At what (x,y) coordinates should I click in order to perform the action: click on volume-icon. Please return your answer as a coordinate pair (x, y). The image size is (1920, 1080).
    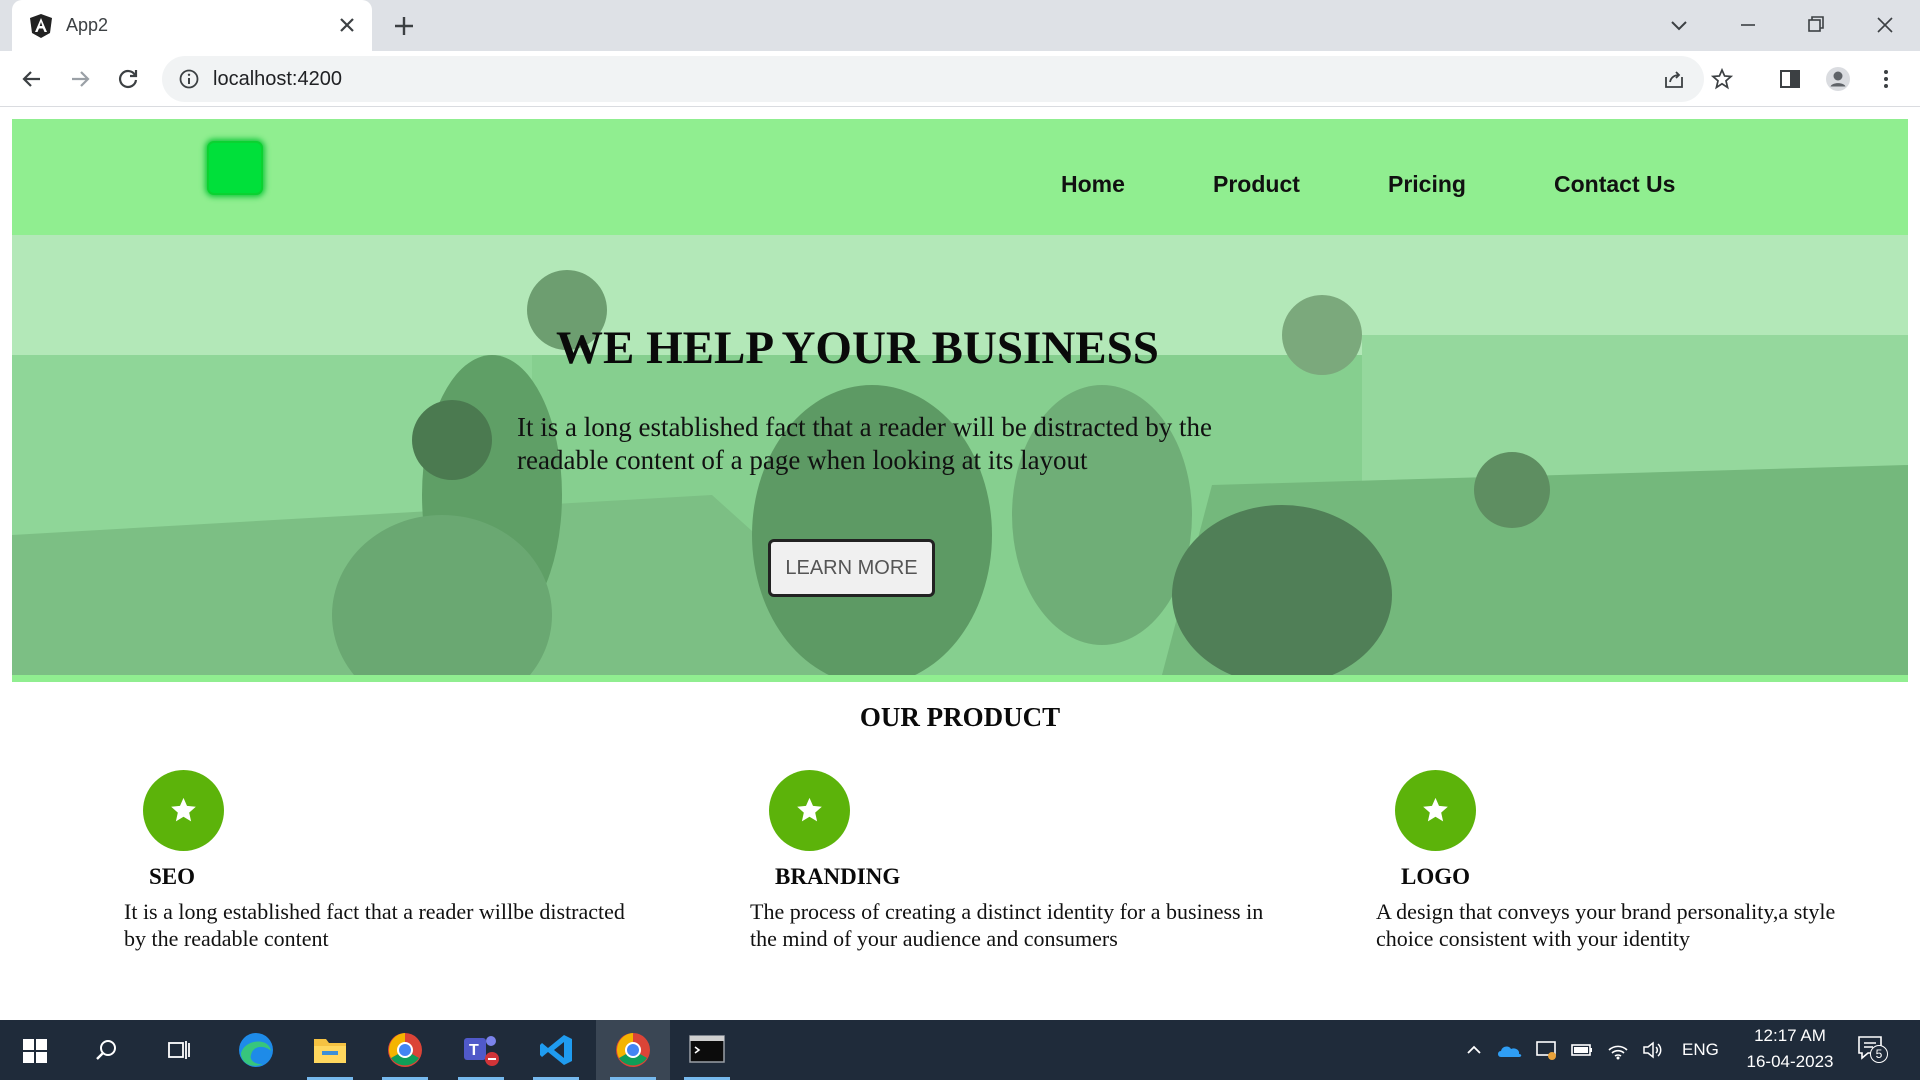
    Looking at the image, I should click on (1653, 1050).